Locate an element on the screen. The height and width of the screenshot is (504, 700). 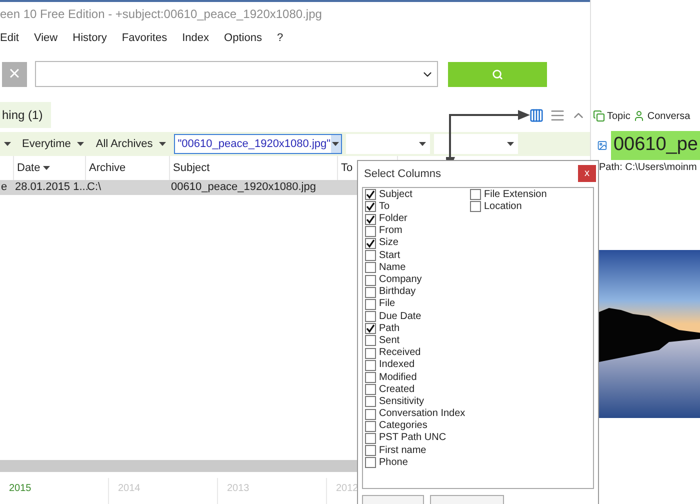
filter-dropdown is located at coordinates (476, 144).